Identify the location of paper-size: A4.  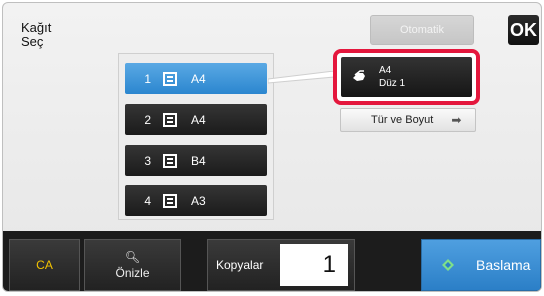
(385, 70).